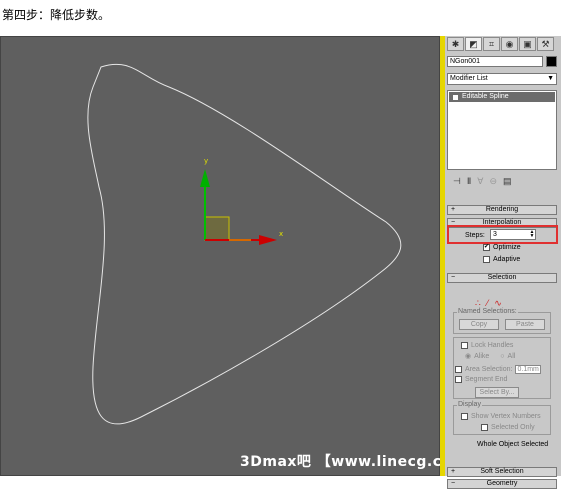 The height and width of the screenshot is (489, 561). I want to click on optimize-checkbox-row: ✔ Optimize, so click(502, 247).